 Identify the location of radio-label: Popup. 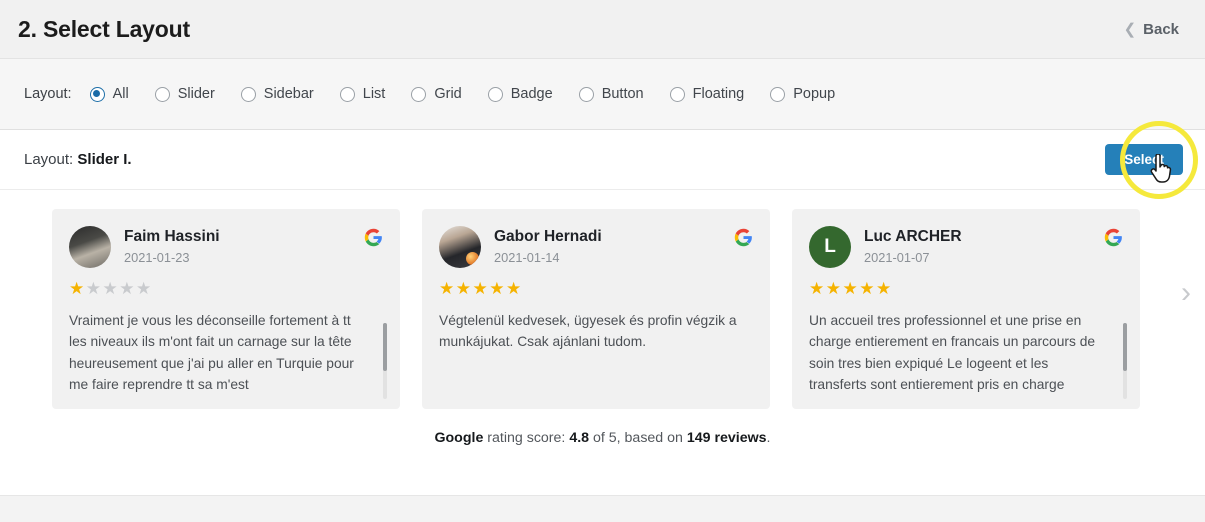
(814, 94).